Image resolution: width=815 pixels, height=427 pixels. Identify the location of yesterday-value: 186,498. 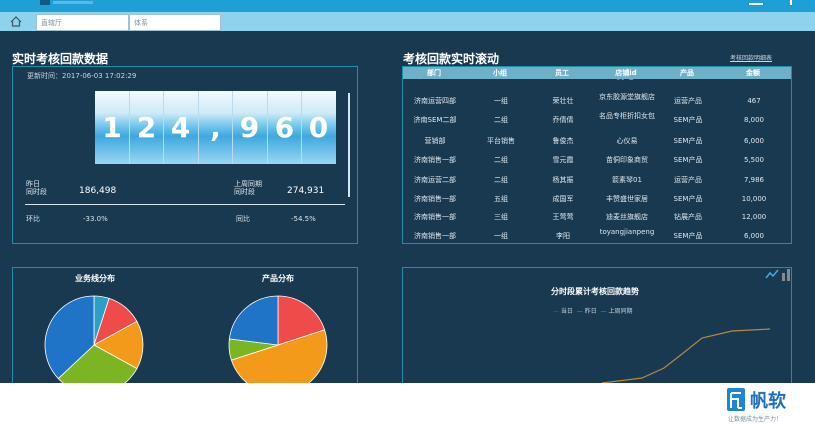
(98, 191).